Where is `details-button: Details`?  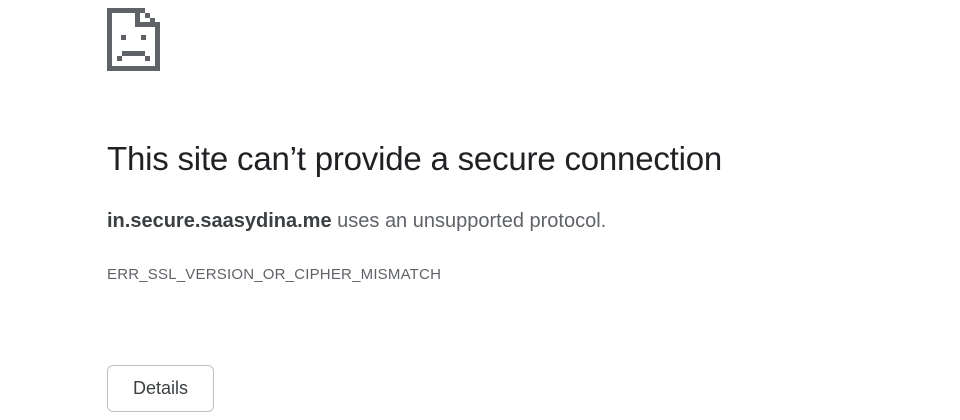
details-button: Details is located at coordinates (160, 388).